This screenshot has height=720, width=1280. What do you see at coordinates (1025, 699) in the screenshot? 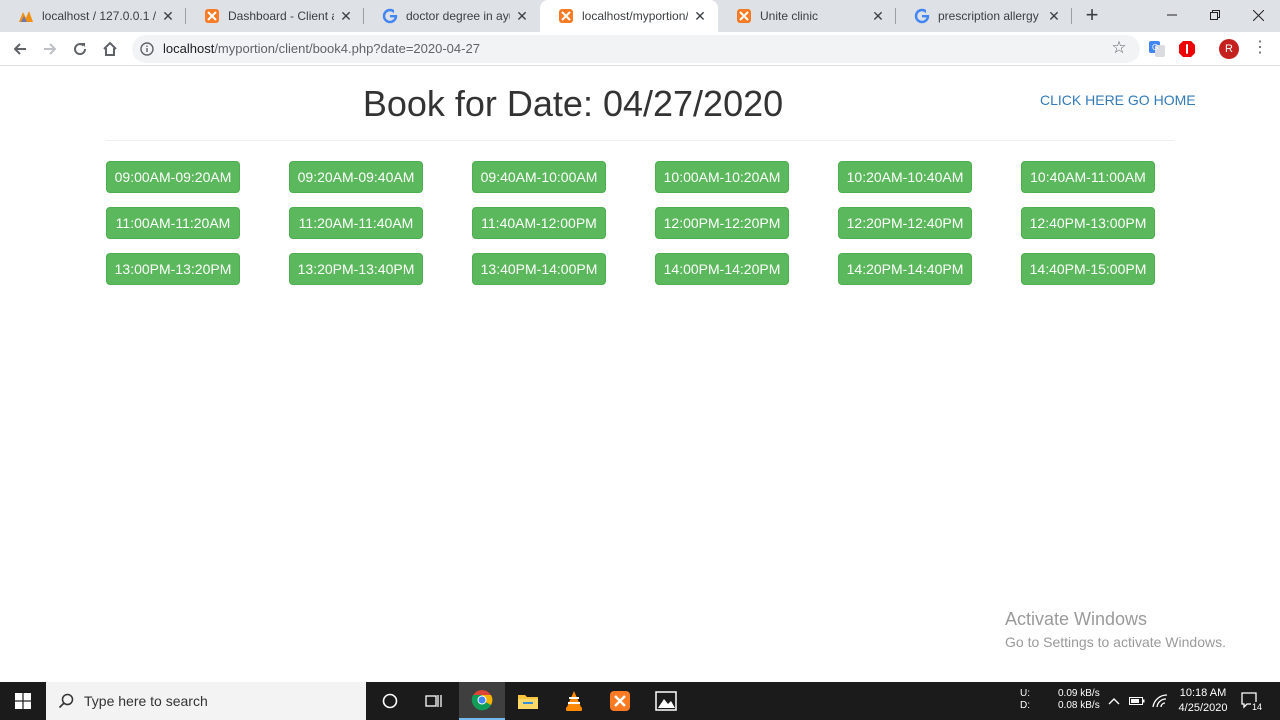
I see `network-speed-labels: U: D:` at bounding box center [1025, 699].